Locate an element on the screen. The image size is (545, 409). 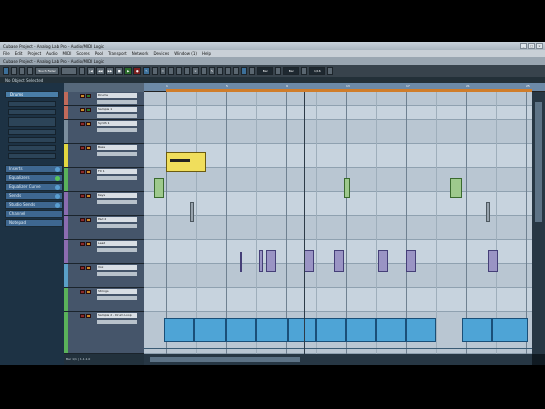
play-tool is located at coordinates (228, 71).